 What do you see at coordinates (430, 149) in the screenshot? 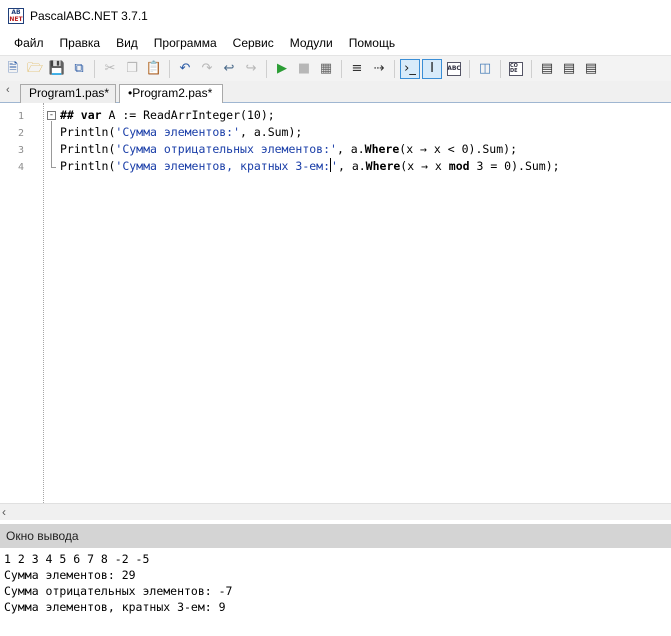
I see `code-token: (x → x <` at bounding box center [430, 149].